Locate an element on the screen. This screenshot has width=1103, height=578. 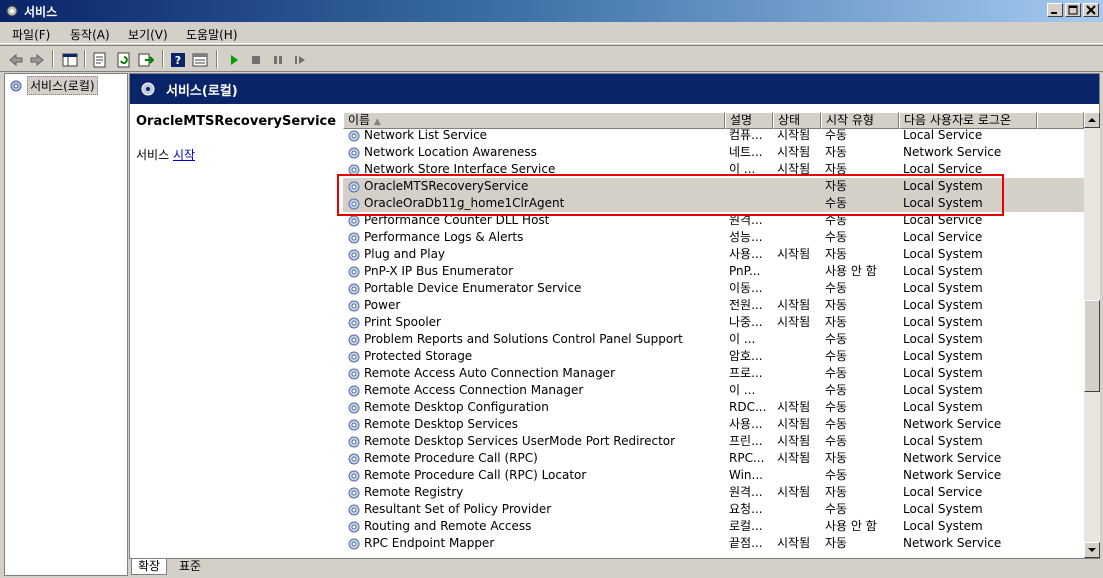
service-name-cell: Remote Procedure Call (RPC) Locator is located at coordinates (533, 475).